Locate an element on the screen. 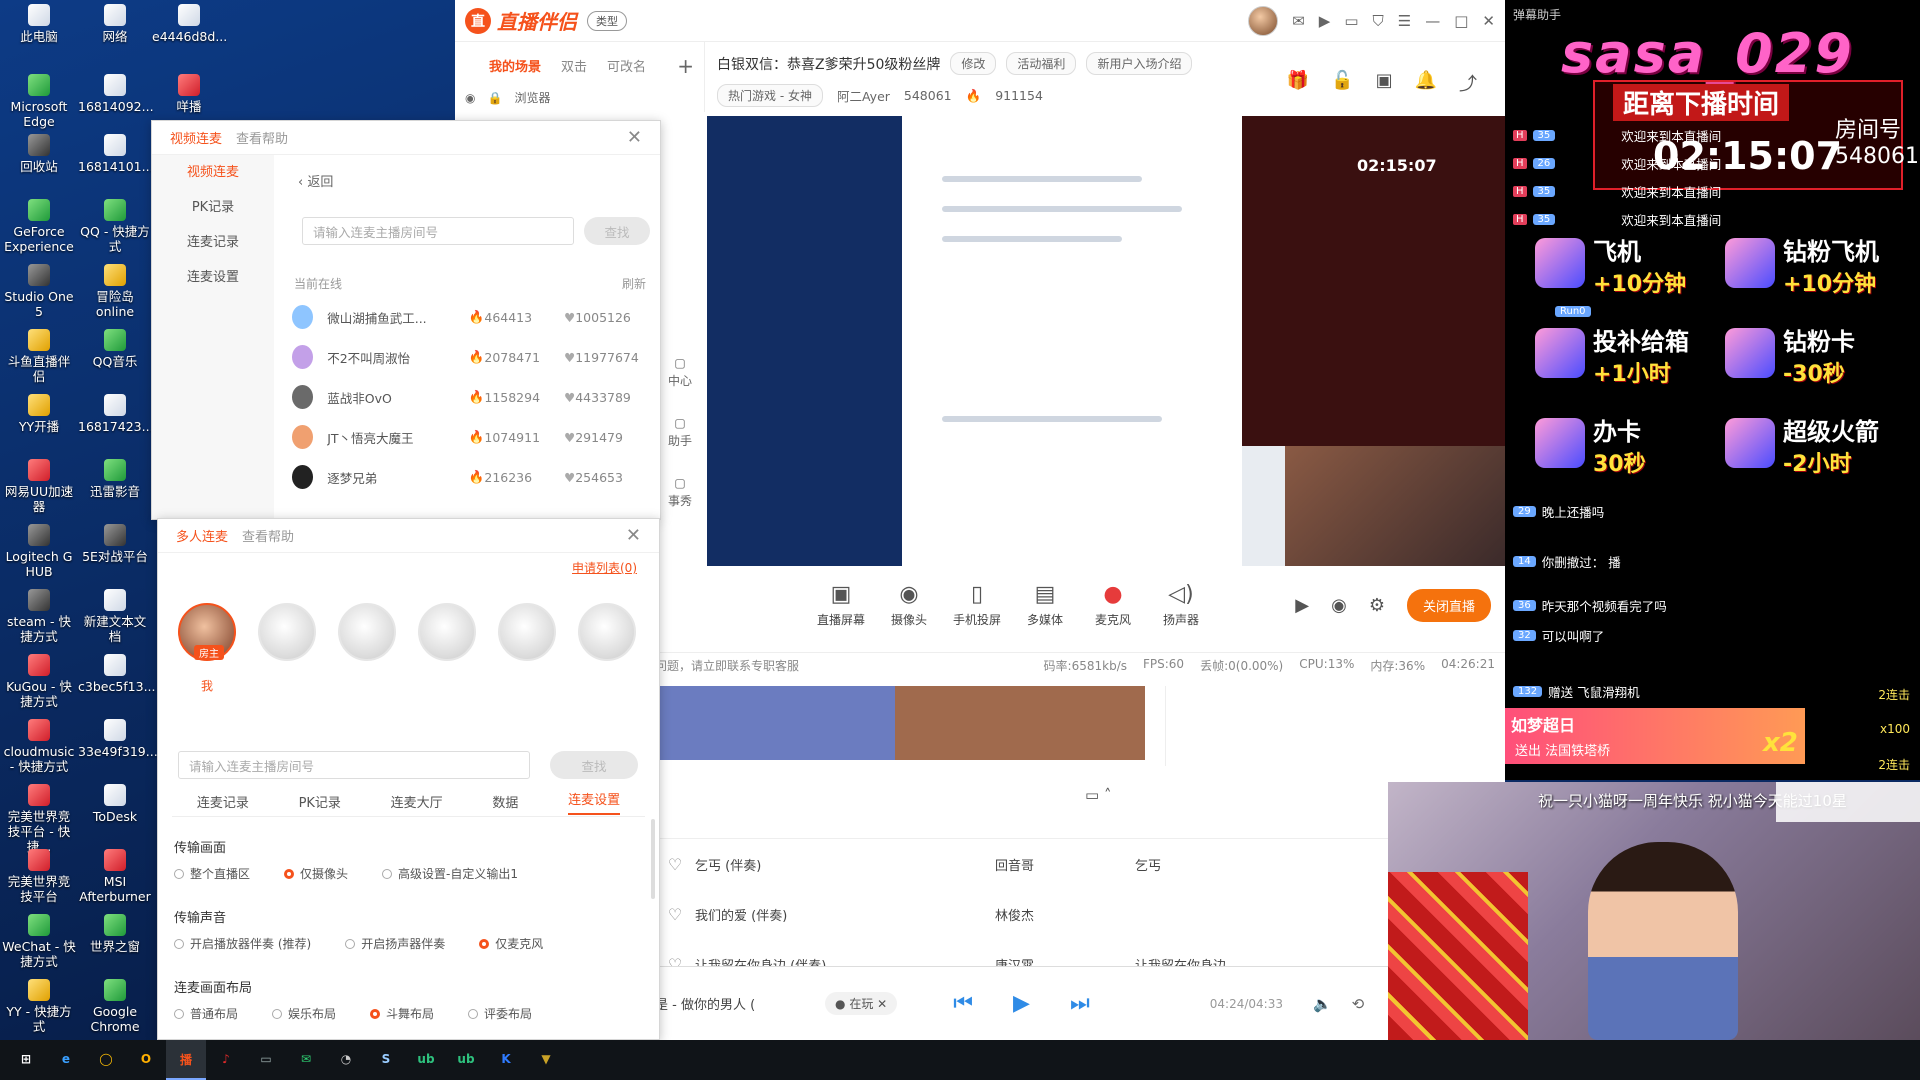 The image size is (1920, 1080). taskbar-netease-music: ♪ is located at coordinates (226, 1060).